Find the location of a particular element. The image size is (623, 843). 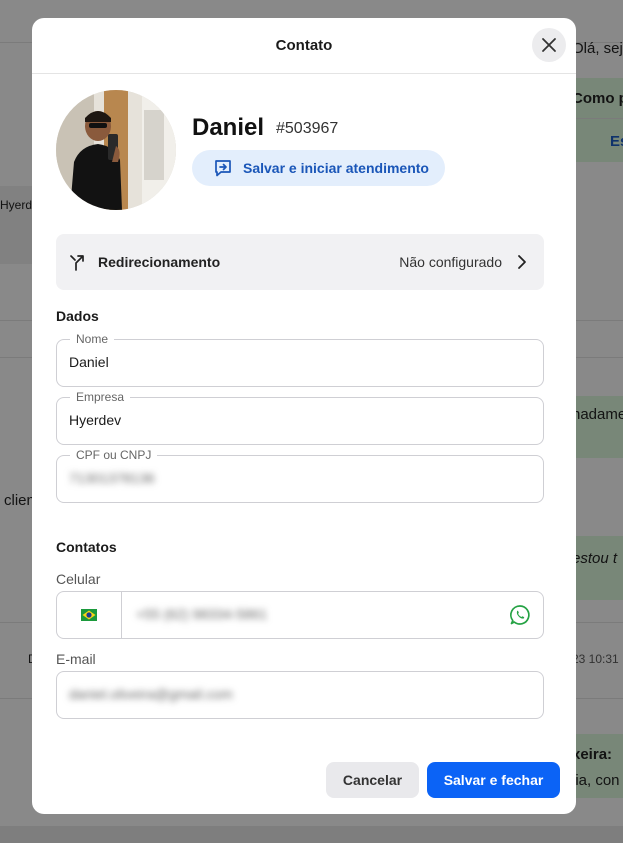

phone-label: Celular is located at coordinates (78, 579).